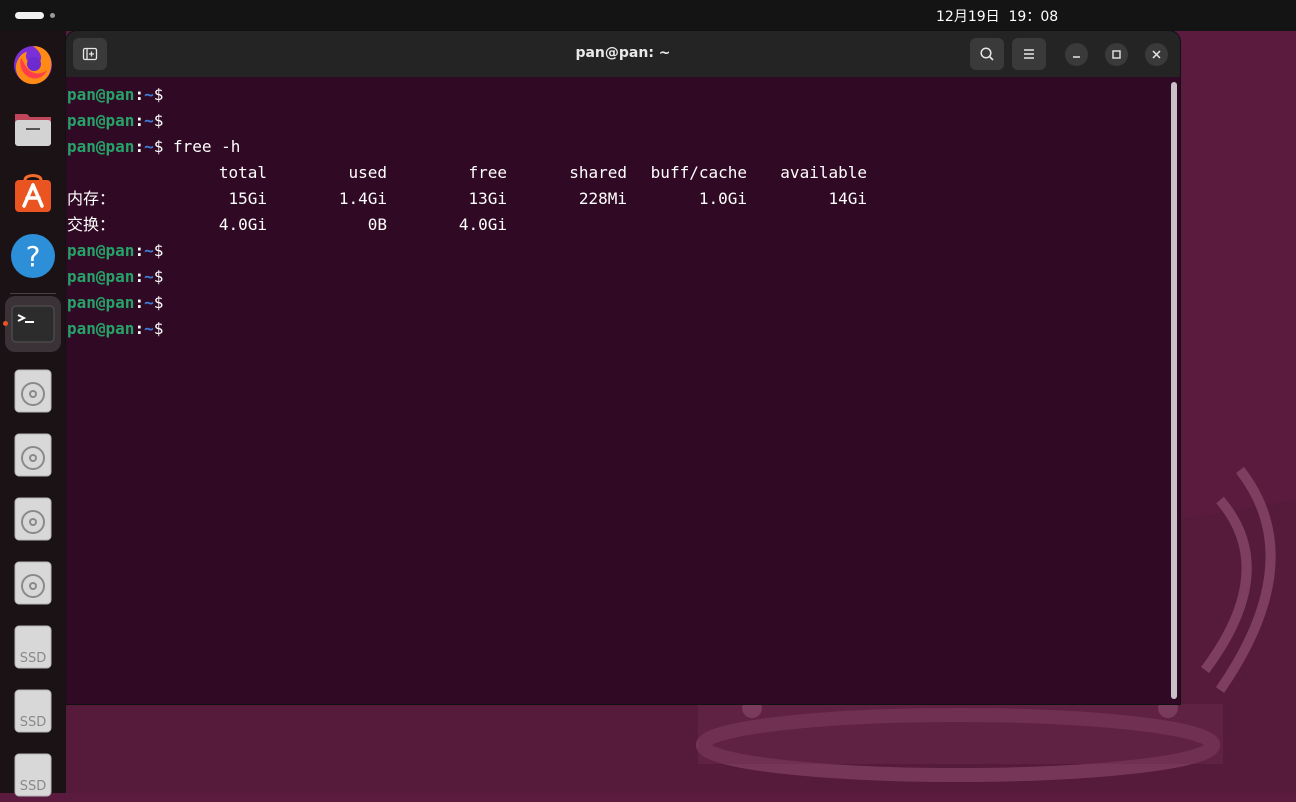 The image size is (1296, 802). I want to click on row-label-mem: 内存：, so click(91, 198).